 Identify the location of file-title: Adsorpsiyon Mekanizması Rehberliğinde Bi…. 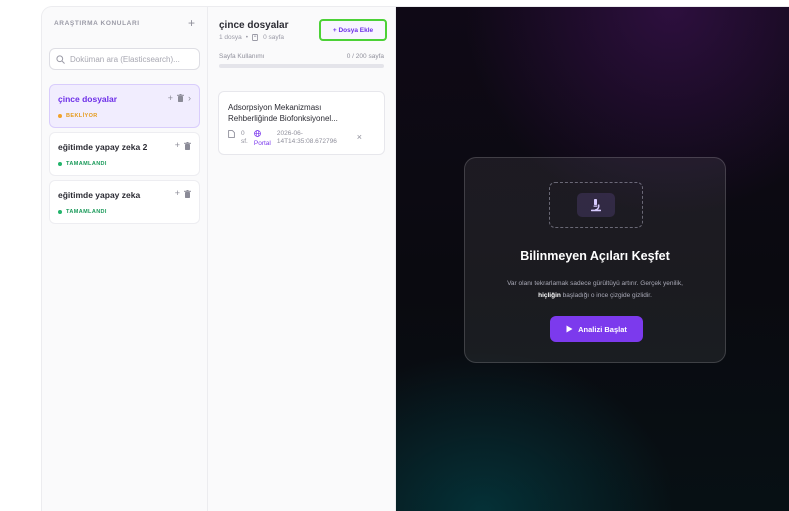
(283, 113).